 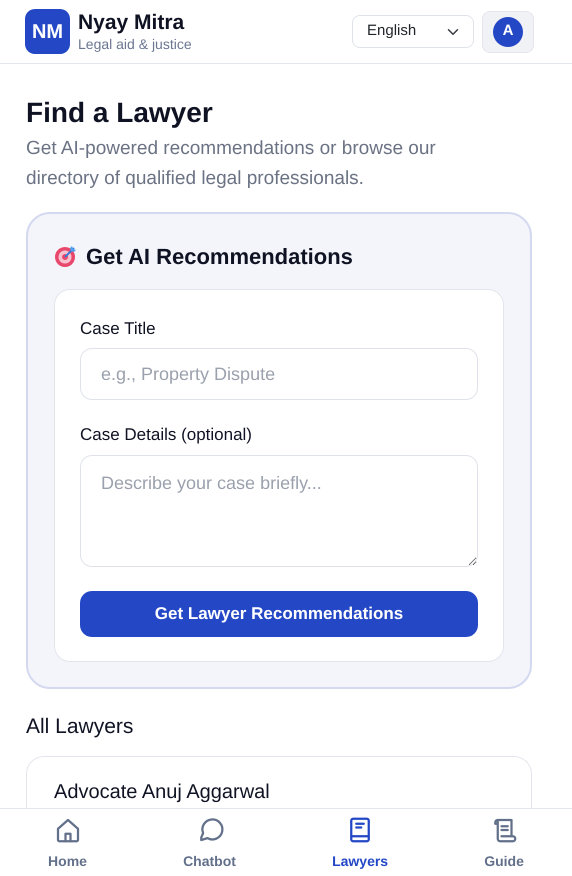 I want to click on page-title: Find a Lawyer, so click(x=120, y=113).